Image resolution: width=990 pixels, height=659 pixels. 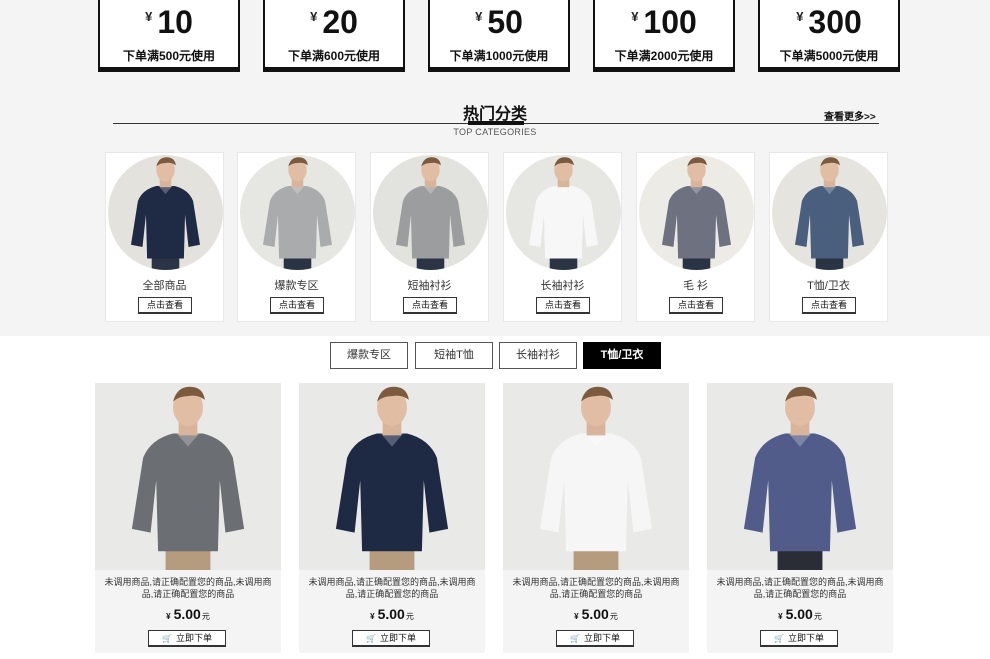 What do you see at coordinates (499, 56) in the screenshot?
I see `coupon-condition: 下单满1000元使用` at bounding box center [499, 56].